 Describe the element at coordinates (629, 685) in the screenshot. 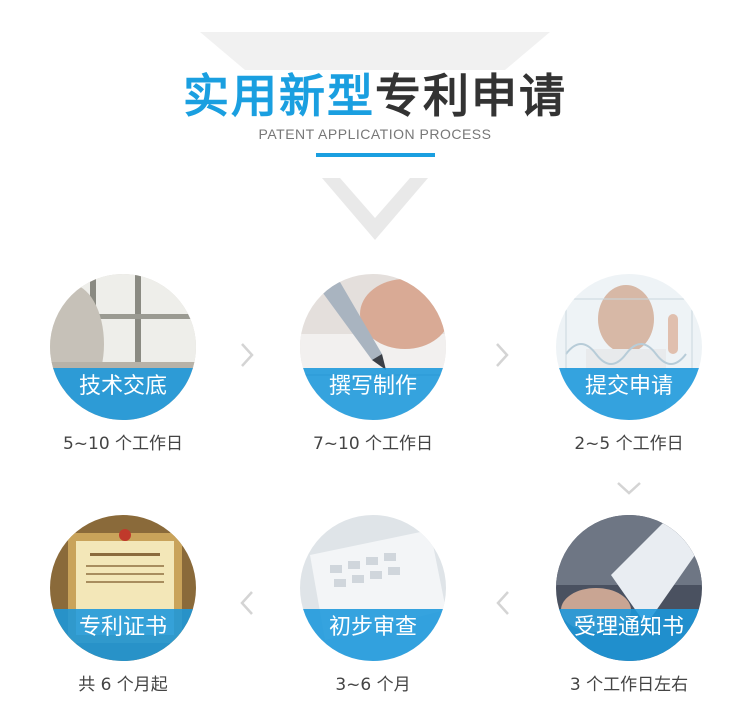

I see `step-duration: 3 个工作日左右` at that location.